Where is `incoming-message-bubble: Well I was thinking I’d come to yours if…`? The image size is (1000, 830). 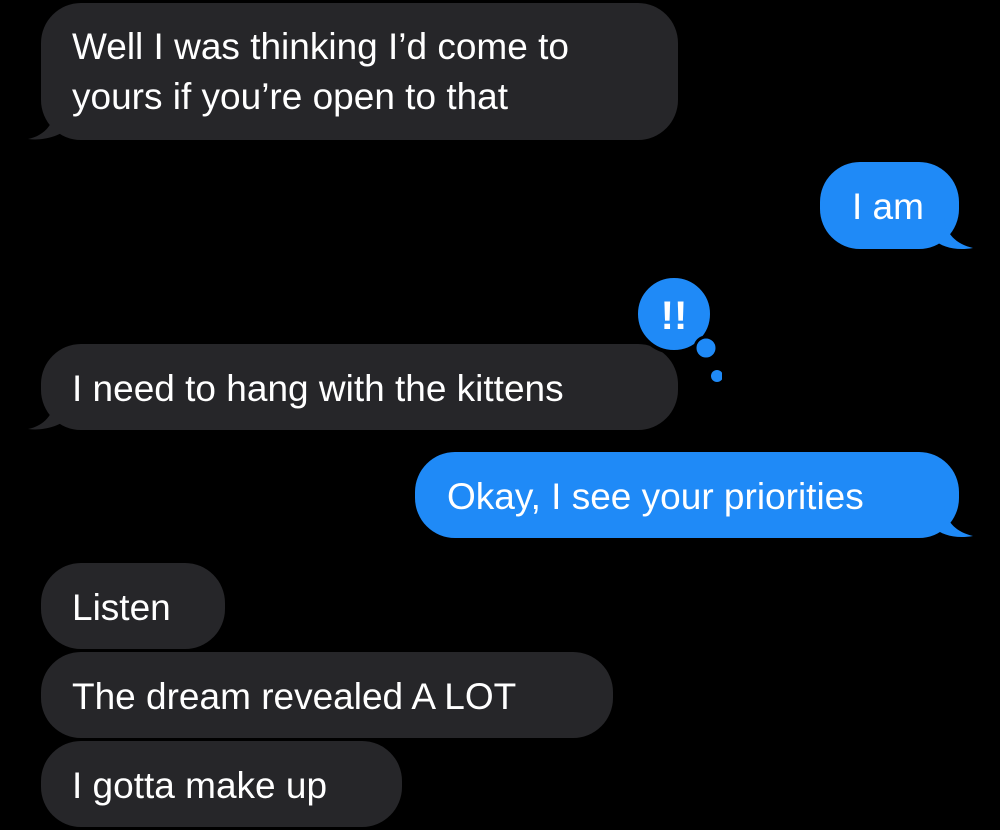 incoming-message-bubble: Well I was thinking I’d come to yours if… is located at coordinates (359, 71).